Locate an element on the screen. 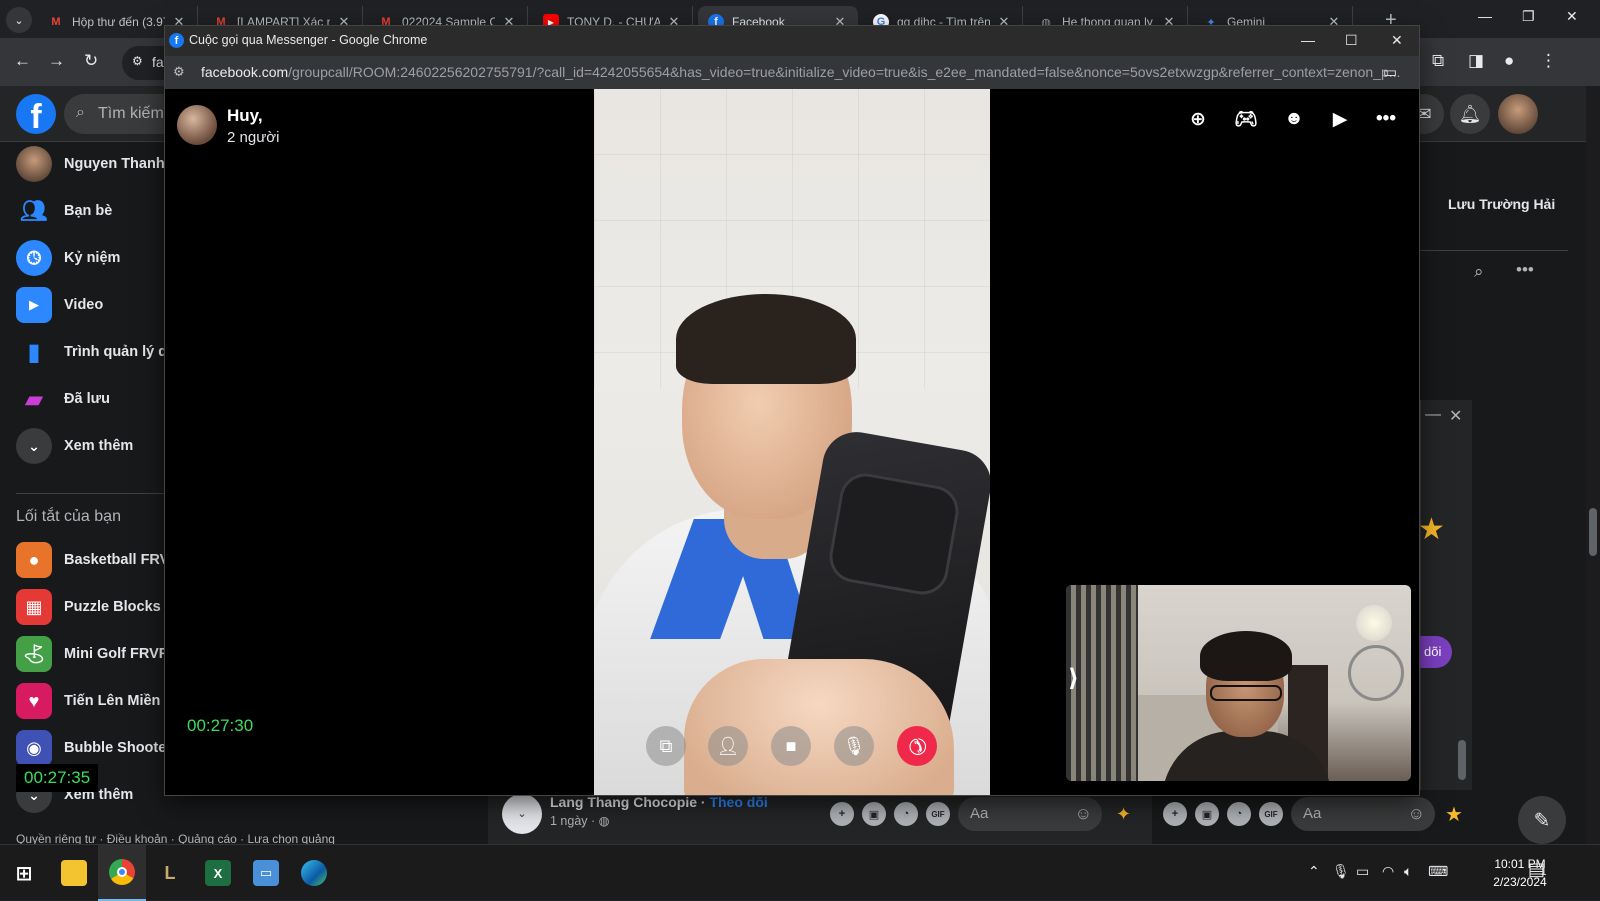  cards-game-icon: ♥ is located at coordinates (34, 701).